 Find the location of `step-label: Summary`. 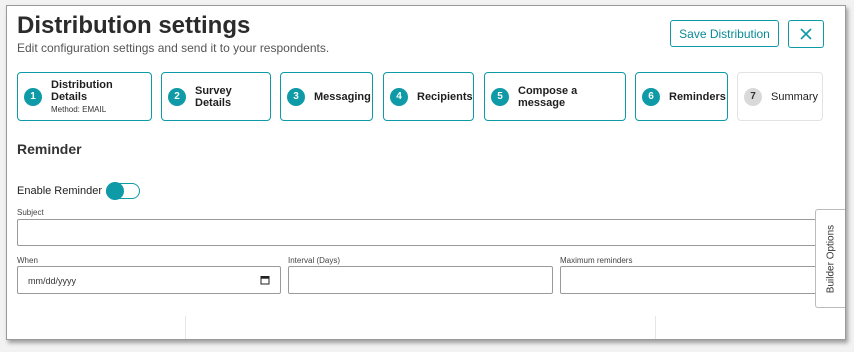

step-label: Summary is located at coordinates (795, 96).